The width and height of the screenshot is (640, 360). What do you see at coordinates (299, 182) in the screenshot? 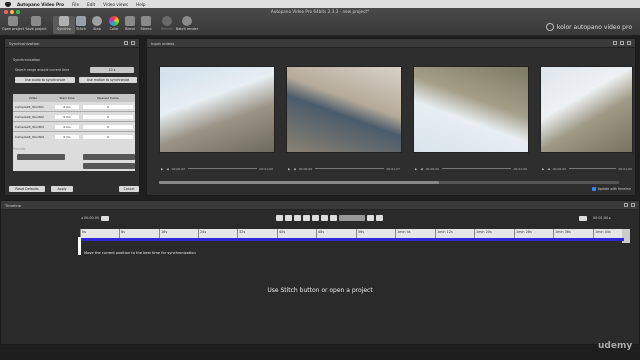
I see `scrollbar-thumb` at bounding box center [299, 182].